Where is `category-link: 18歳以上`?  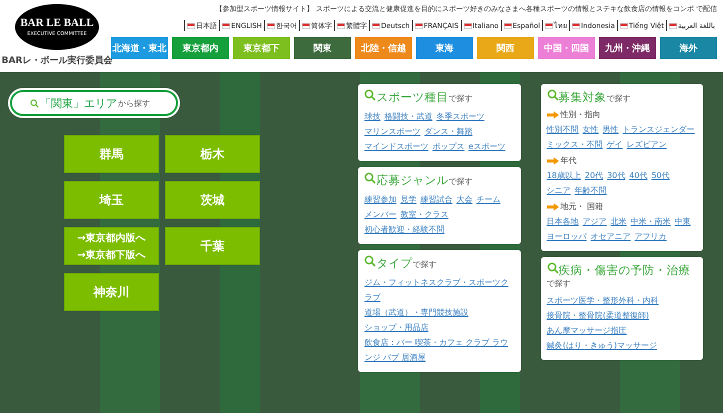
category-link: 18歳以上 is located at coordinates (563, 175).